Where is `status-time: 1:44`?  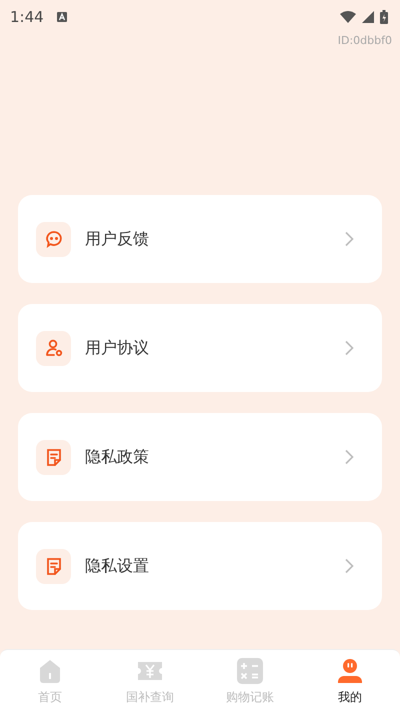 status-time: 1:44 is located at coordinates (27, 17).